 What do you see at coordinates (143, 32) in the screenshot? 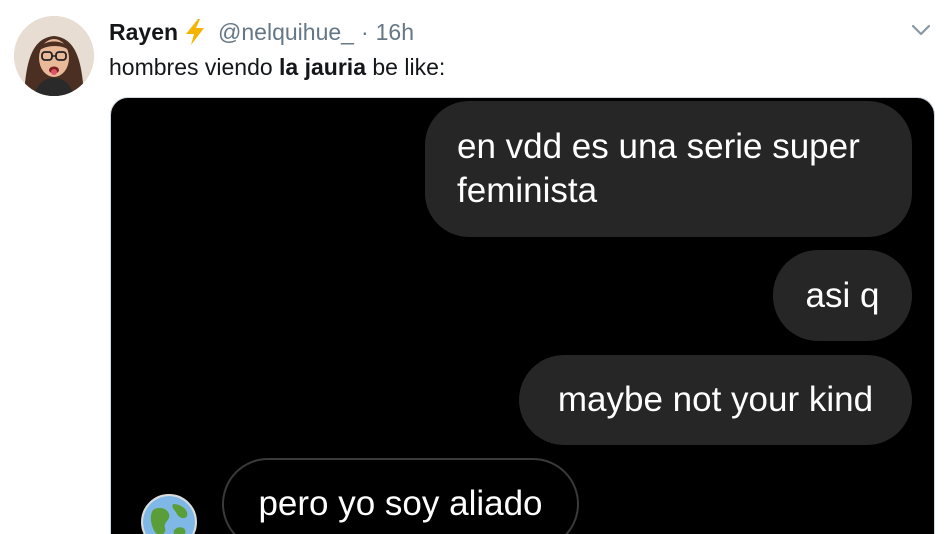
I see `display-name: Rayen` at bounding box center [143, 32].